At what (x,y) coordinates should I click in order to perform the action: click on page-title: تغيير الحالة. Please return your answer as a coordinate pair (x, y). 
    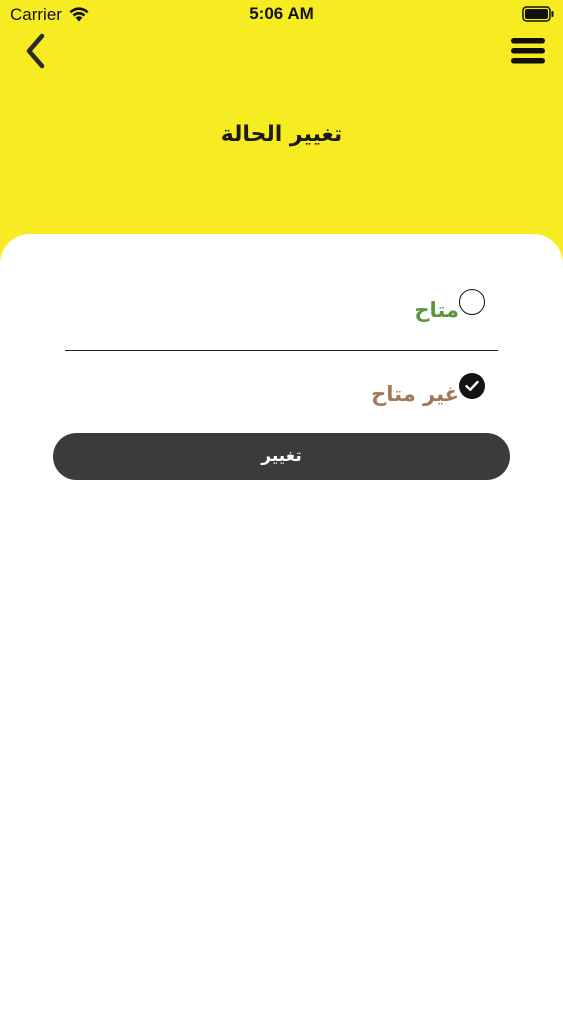
    Looking at the image, I should click on (281, 134).